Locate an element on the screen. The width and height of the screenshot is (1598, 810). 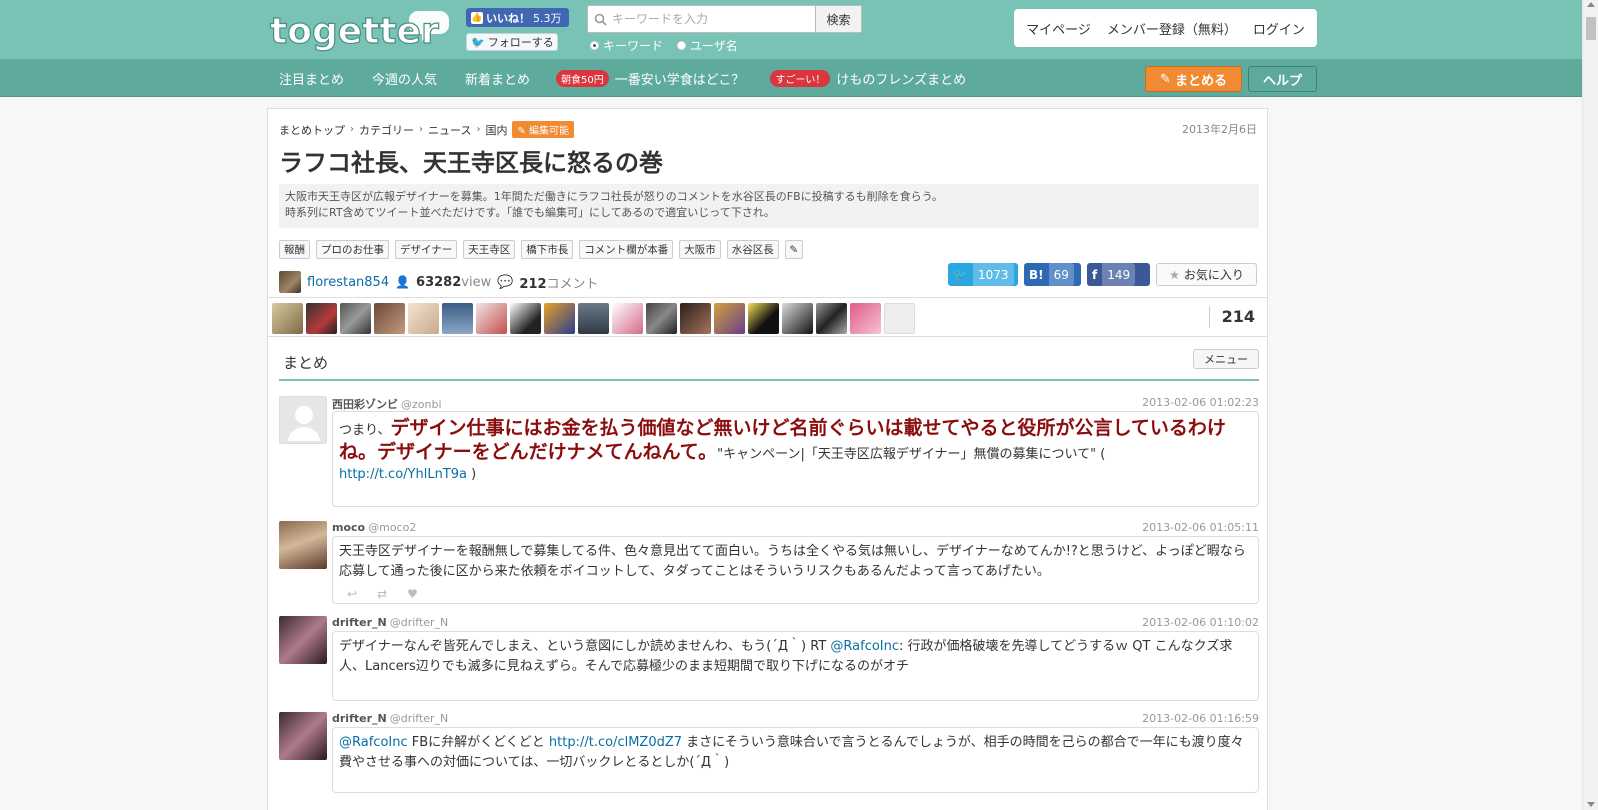
nav-weekly: 今週の人気 is located at coordinates (404, 78).